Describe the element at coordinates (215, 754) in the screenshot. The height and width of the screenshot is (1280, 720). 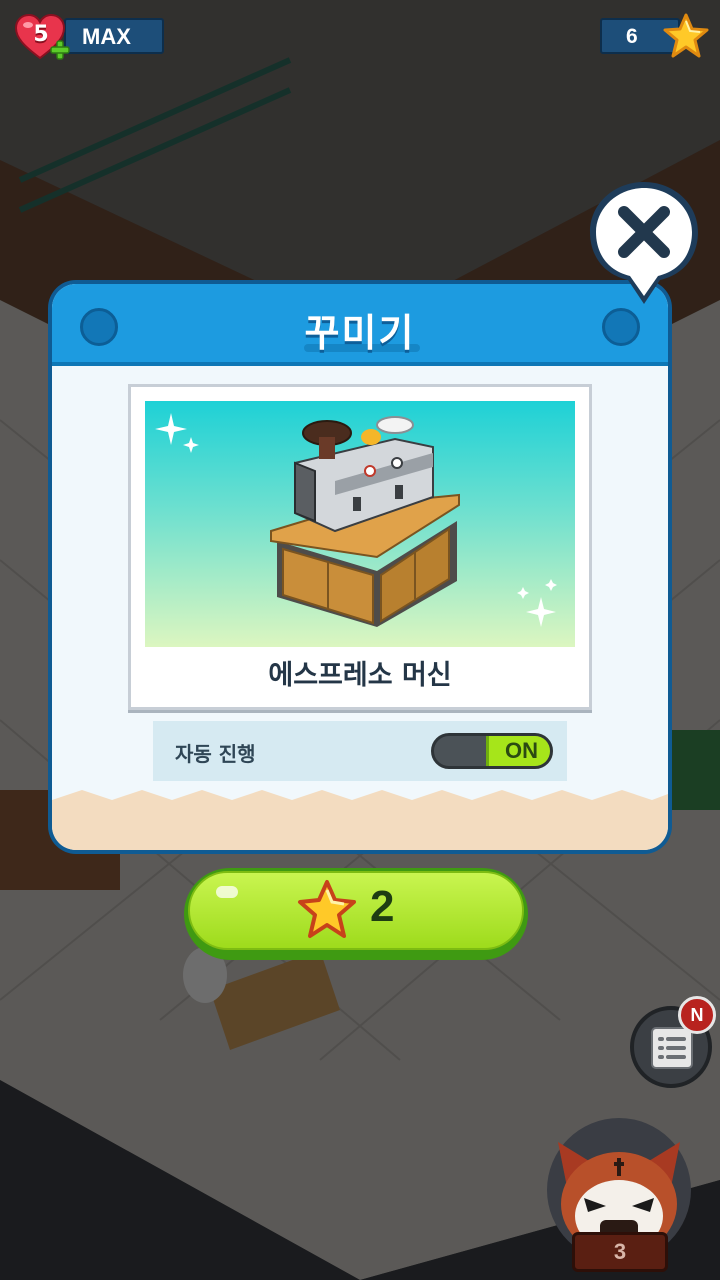
I see `auto-progress-label: 자동 진행` at that location.